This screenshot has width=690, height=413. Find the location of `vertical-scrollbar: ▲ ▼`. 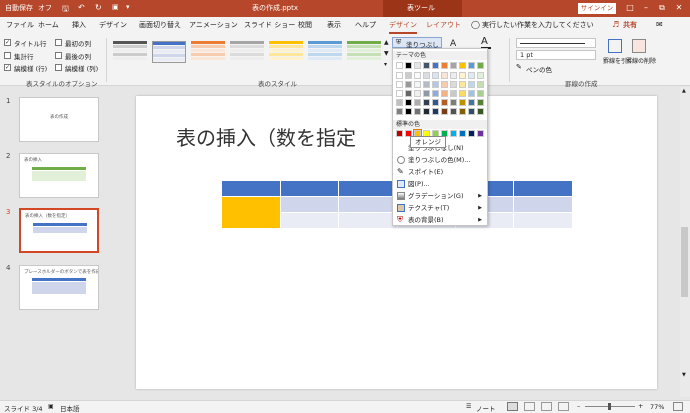

vertical-scrollbar: ▲ ▼ is located at coordinates (685, 242).